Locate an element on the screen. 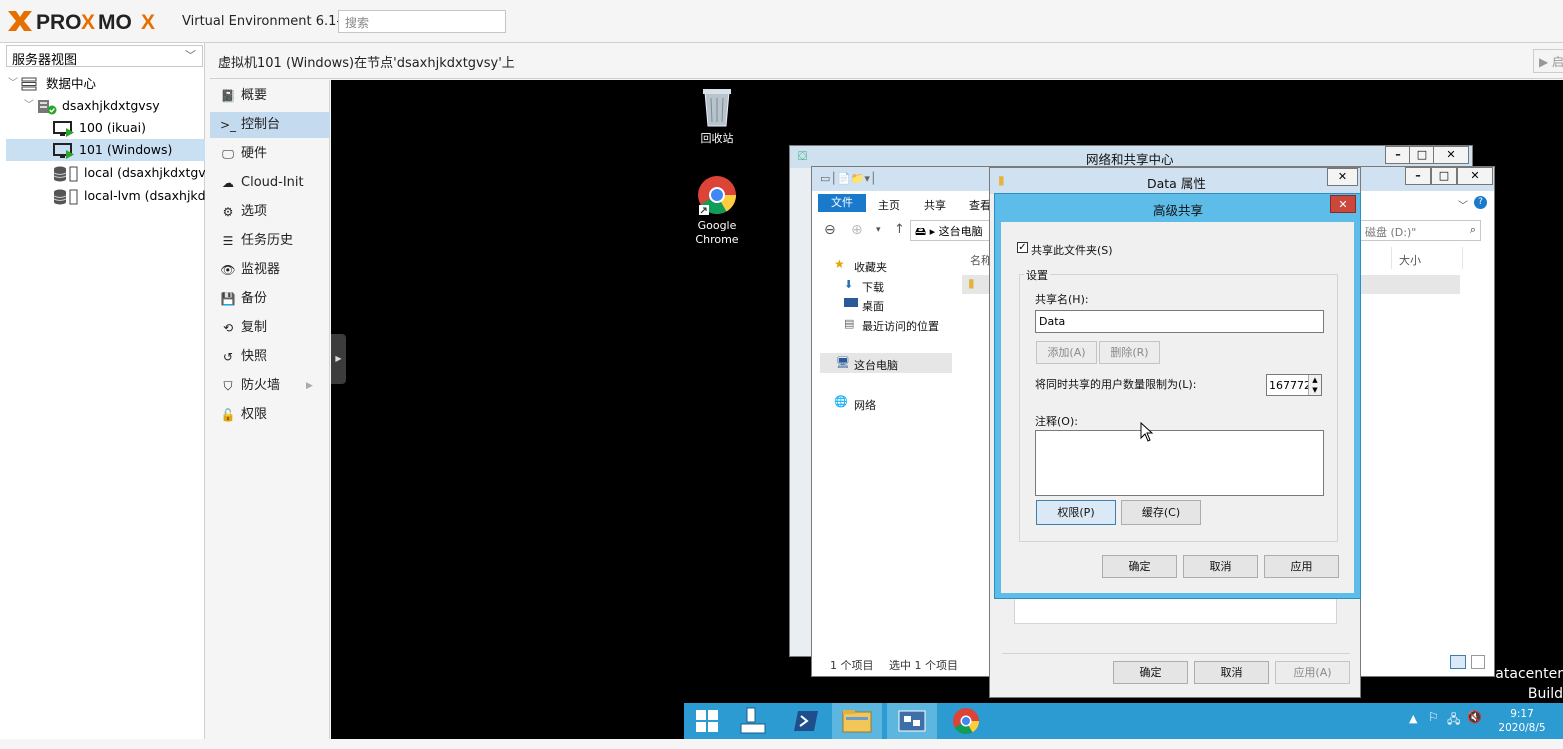 The image size is (1563, 749). view-select: 服务器视图 ﹀ is located at coordinates (104, 56).